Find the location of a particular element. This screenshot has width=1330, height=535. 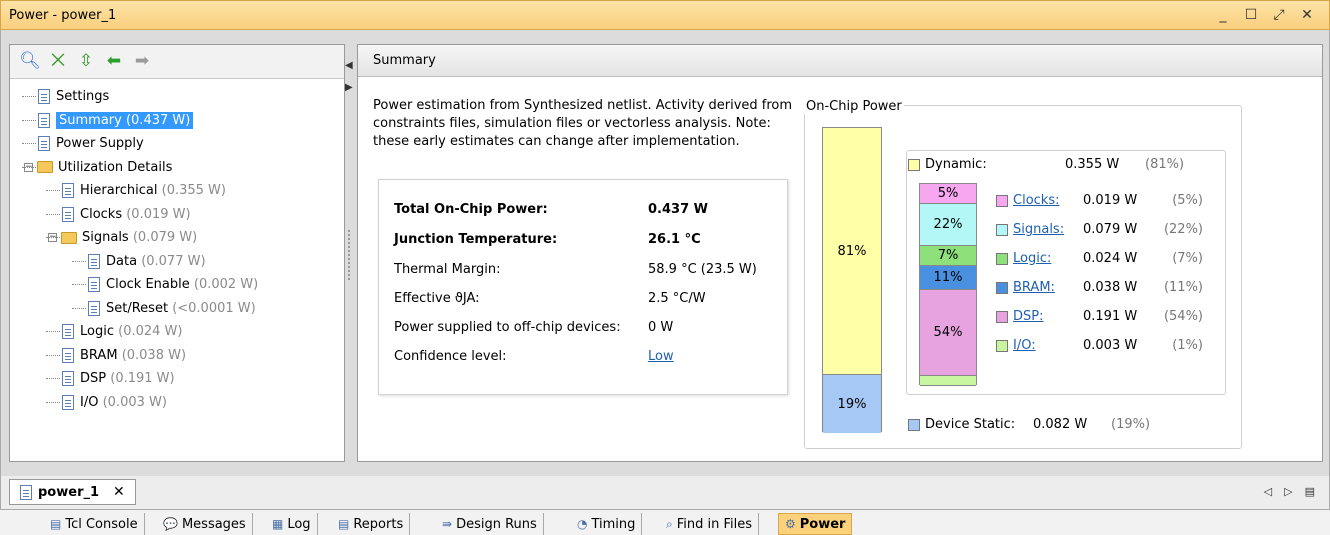

bottom-tab-messages: 💬 Messages is located at coordinates (205, 524).